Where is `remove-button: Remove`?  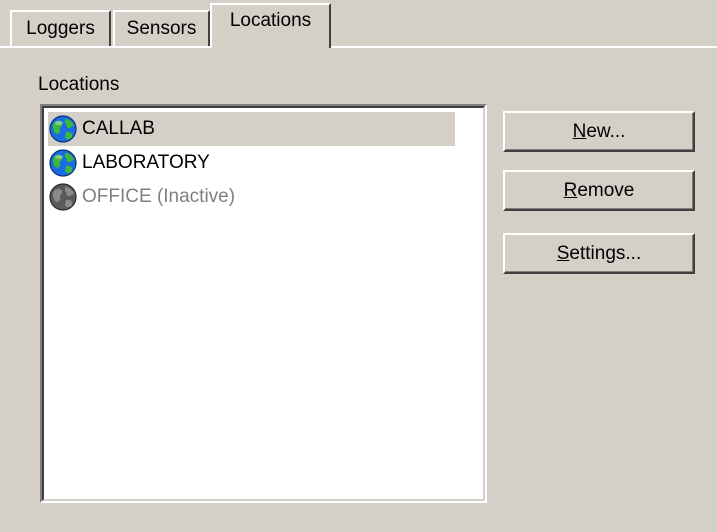 remove-button: Remove is located at coordinates (599, 190).